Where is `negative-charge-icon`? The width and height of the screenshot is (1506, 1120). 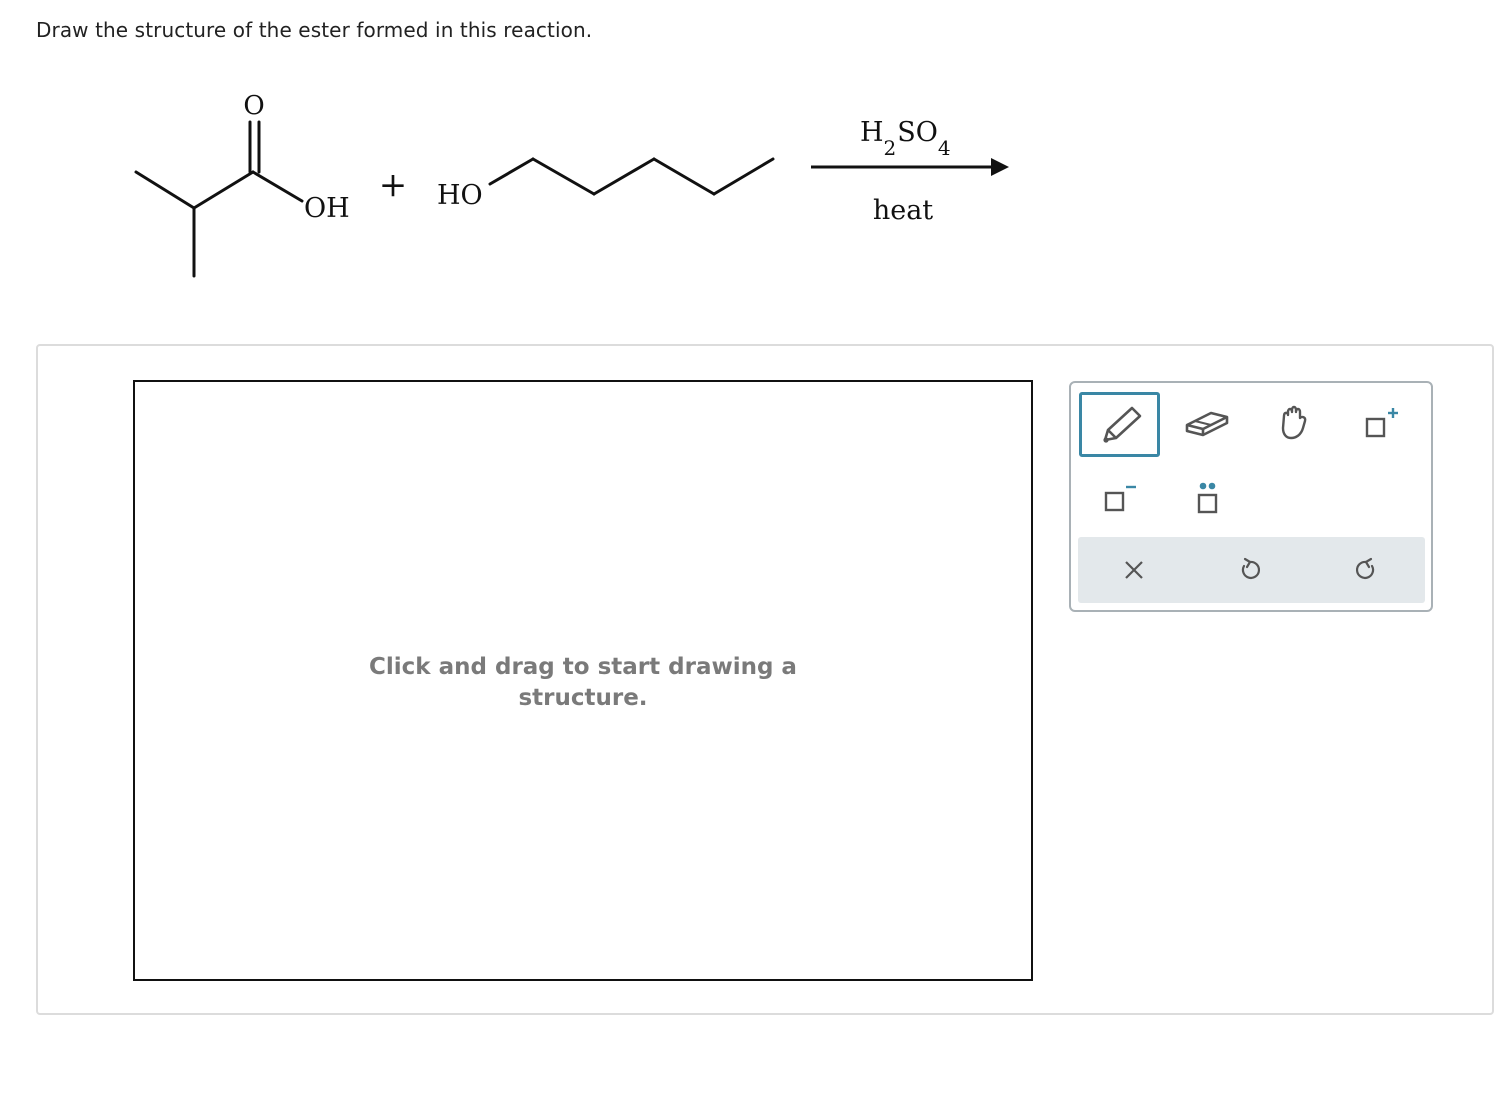 negative-charge-icon is located at coordinates (1120, 498).